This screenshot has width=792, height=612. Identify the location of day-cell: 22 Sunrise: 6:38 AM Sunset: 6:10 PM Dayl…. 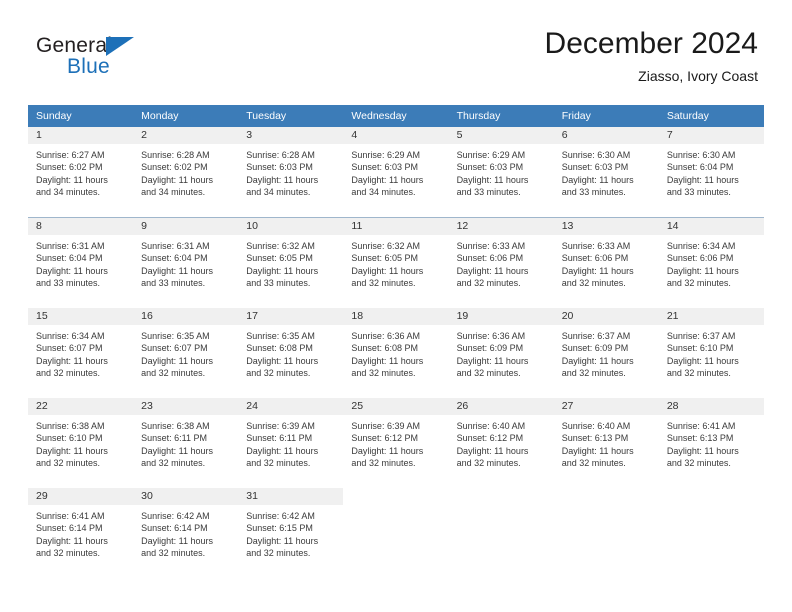
(81, 443).